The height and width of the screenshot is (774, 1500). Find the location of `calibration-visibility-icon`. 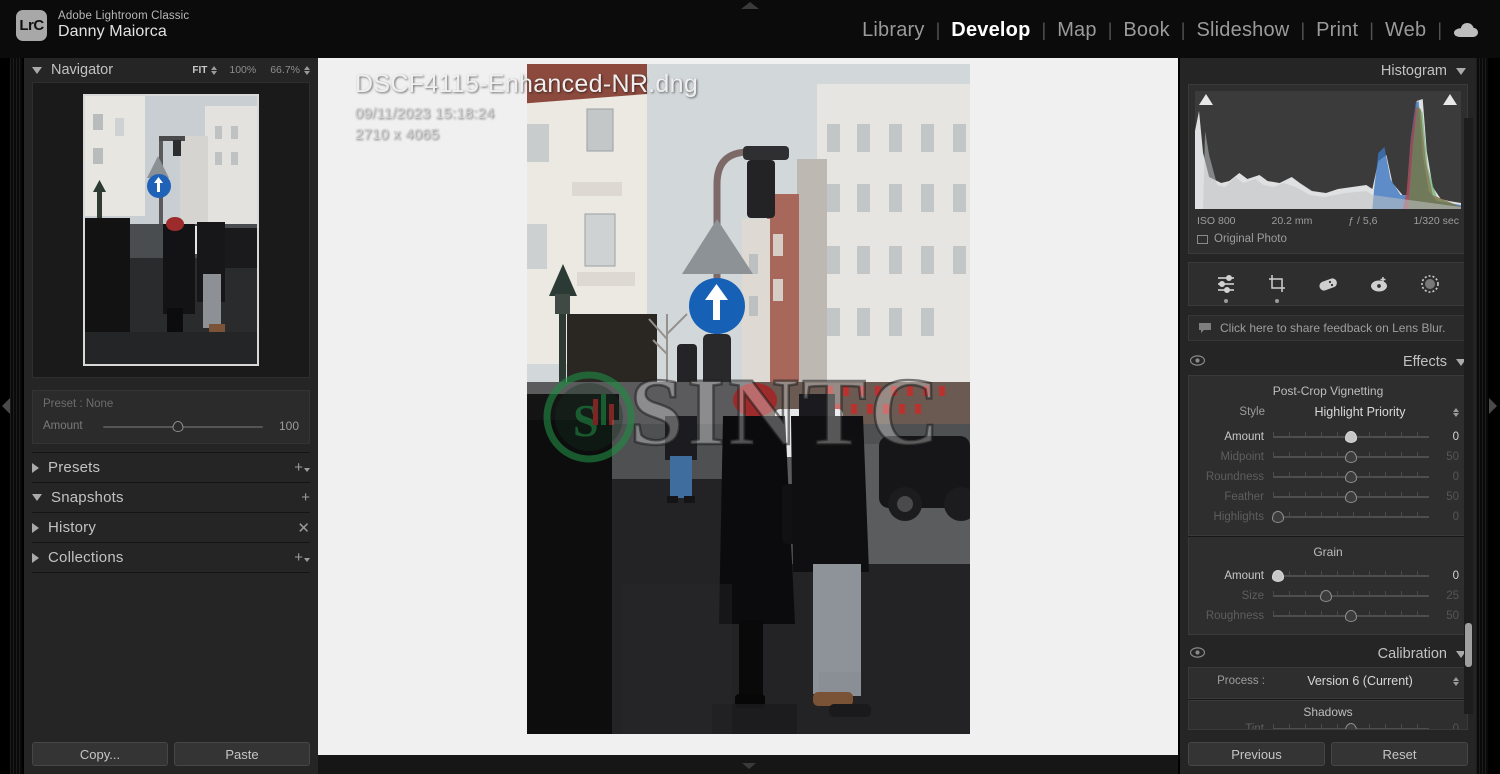

calibration-visibility-icon is located at coordinates (1197, 654).